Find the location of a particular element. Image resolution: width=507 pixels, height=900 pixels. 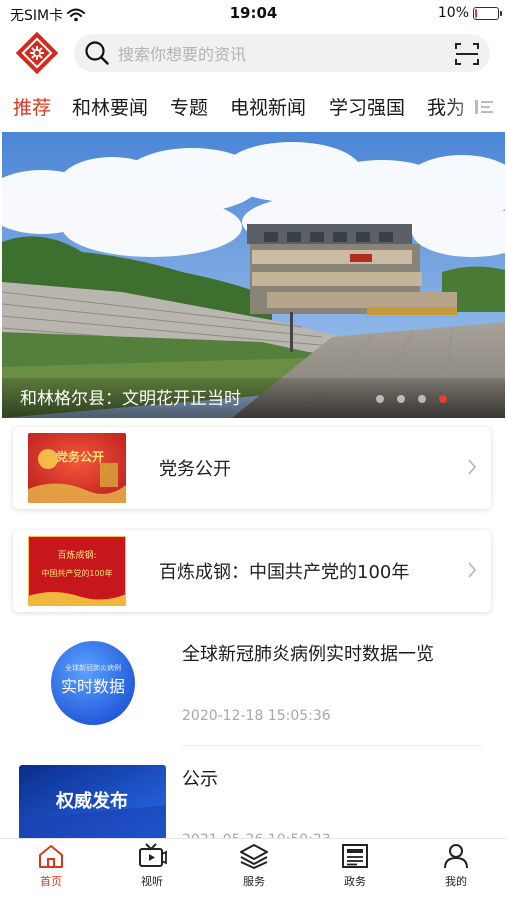

nav-profile: 我的 is located at coordinates (456, 866).